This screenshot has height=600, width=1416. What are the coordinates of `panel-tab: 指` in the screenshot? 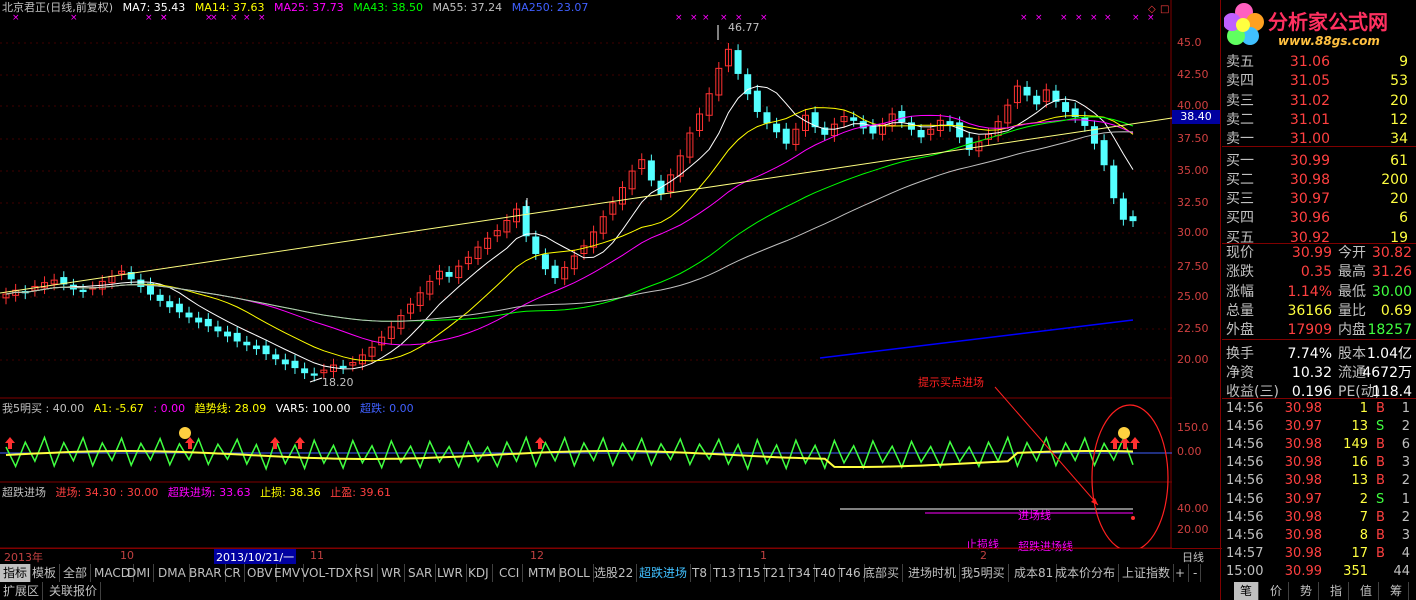 It's located at (1336, 591).